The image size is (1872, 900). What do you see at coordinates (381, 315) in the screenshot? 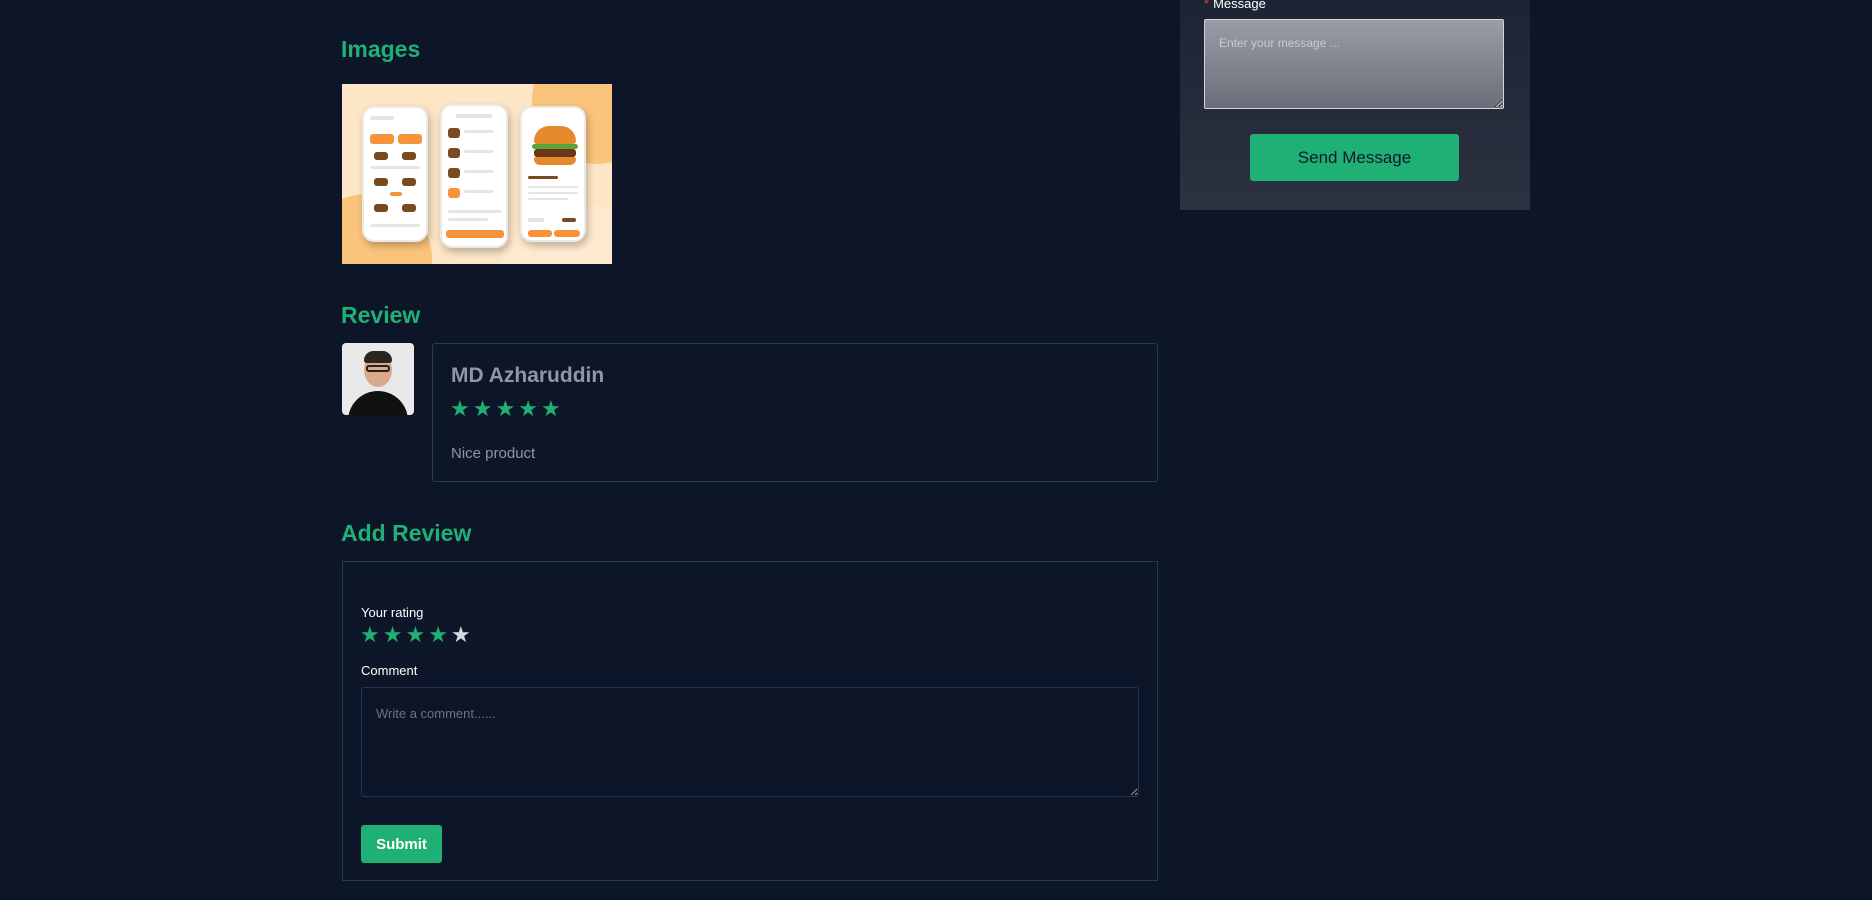
I see `review-section-title: Review` at bounding box center [381, 315].